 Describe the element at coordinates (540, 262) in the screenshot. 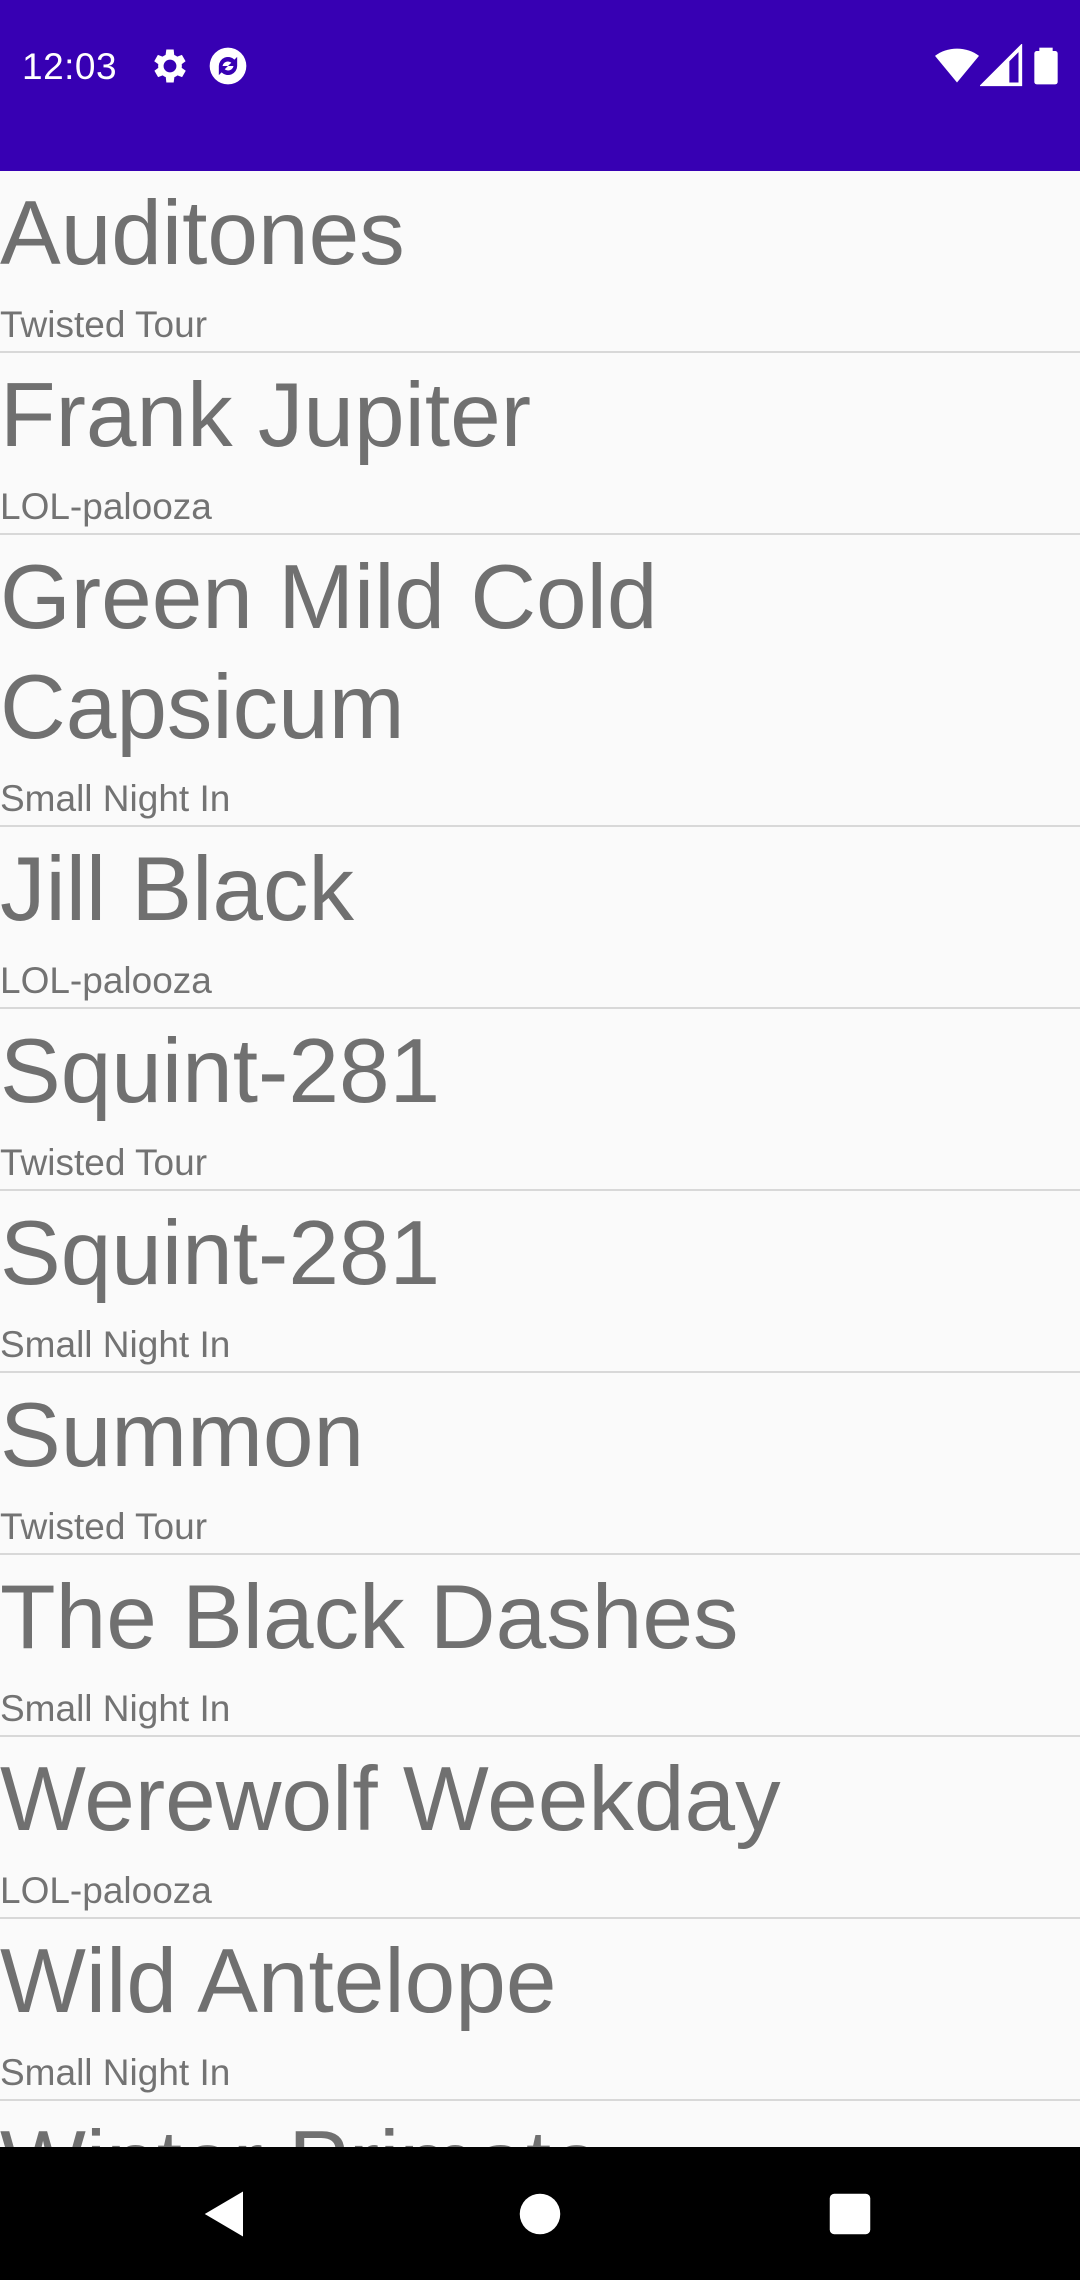

I see `list-item: Auditones Twisted Tour` at that location.